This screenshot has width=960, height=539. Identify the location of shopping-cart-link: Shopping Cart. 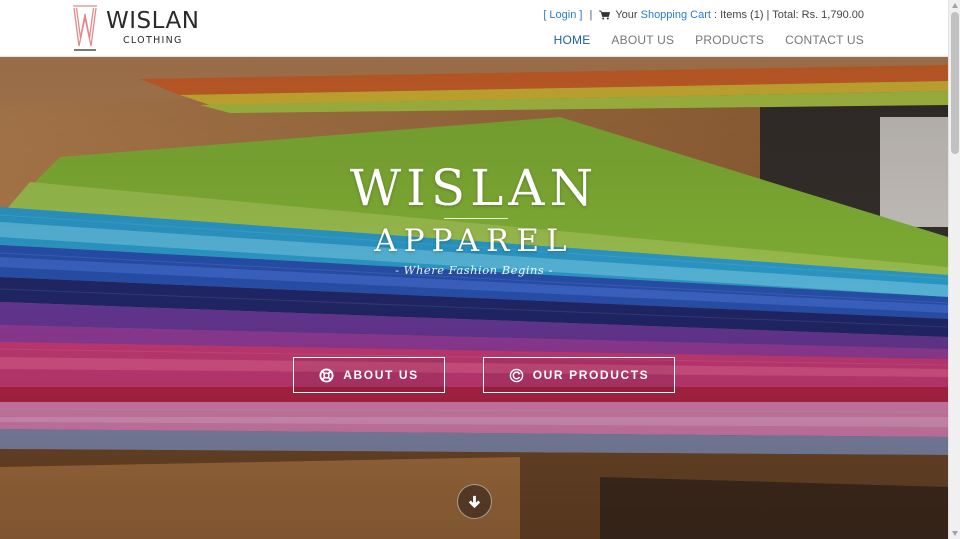
(676, 15).